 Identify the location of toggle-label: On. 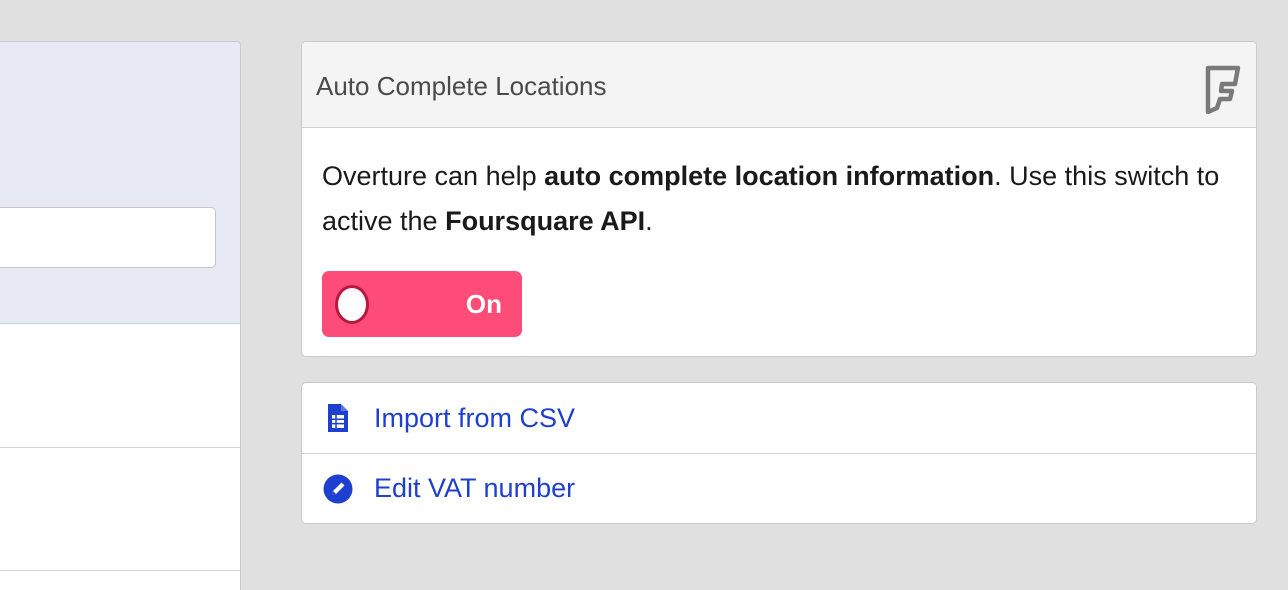
(483, 304).